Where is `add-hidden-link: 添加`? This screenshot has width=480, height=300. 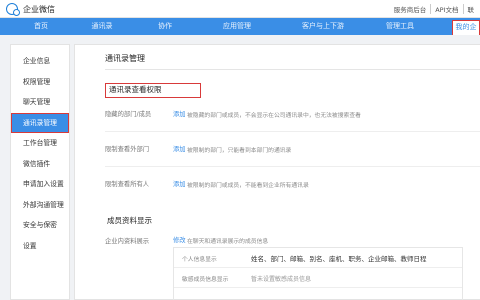
add-hidden-link: 添加 is located at coordinates (179, 113).